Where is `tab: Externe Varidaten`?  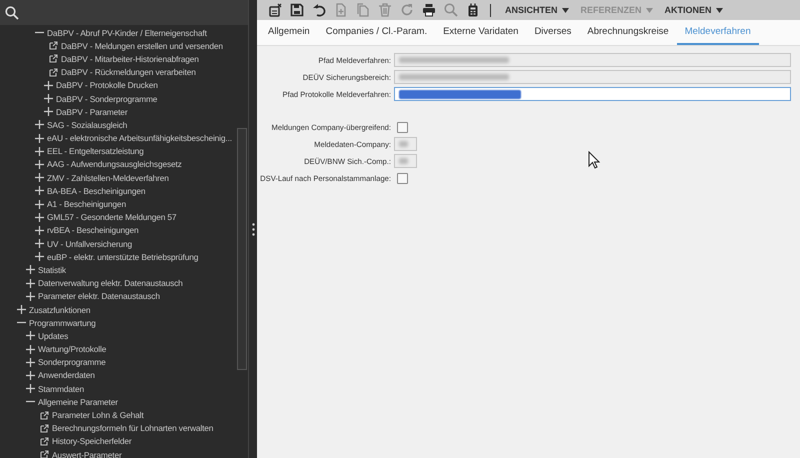 tab: Externe Varidaten is located at coordinates (480, 32).